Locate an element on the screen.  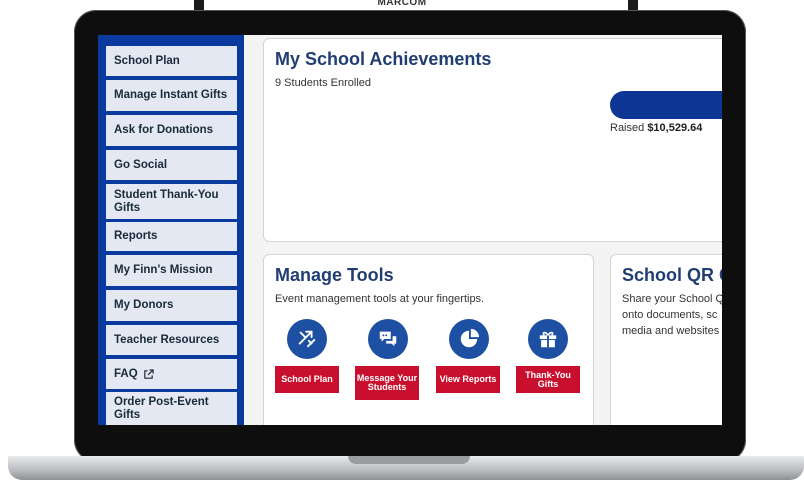
fundraising-progress-bar is located at coordinates (666, 105).